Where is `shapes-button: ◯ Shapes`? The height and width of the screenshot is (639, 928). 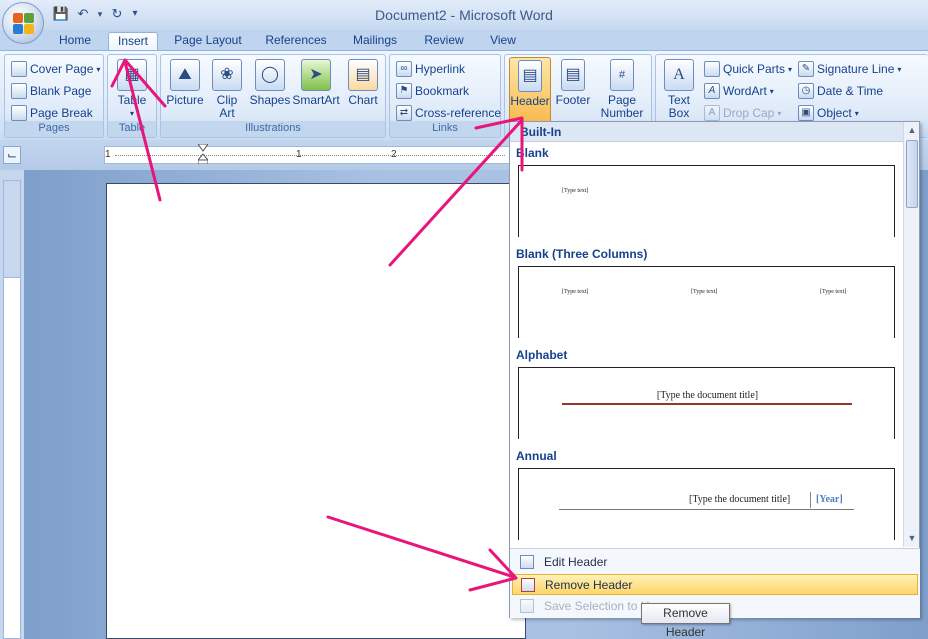
shapes-button: ◯ Shapes is located at coordinates (270, 91).